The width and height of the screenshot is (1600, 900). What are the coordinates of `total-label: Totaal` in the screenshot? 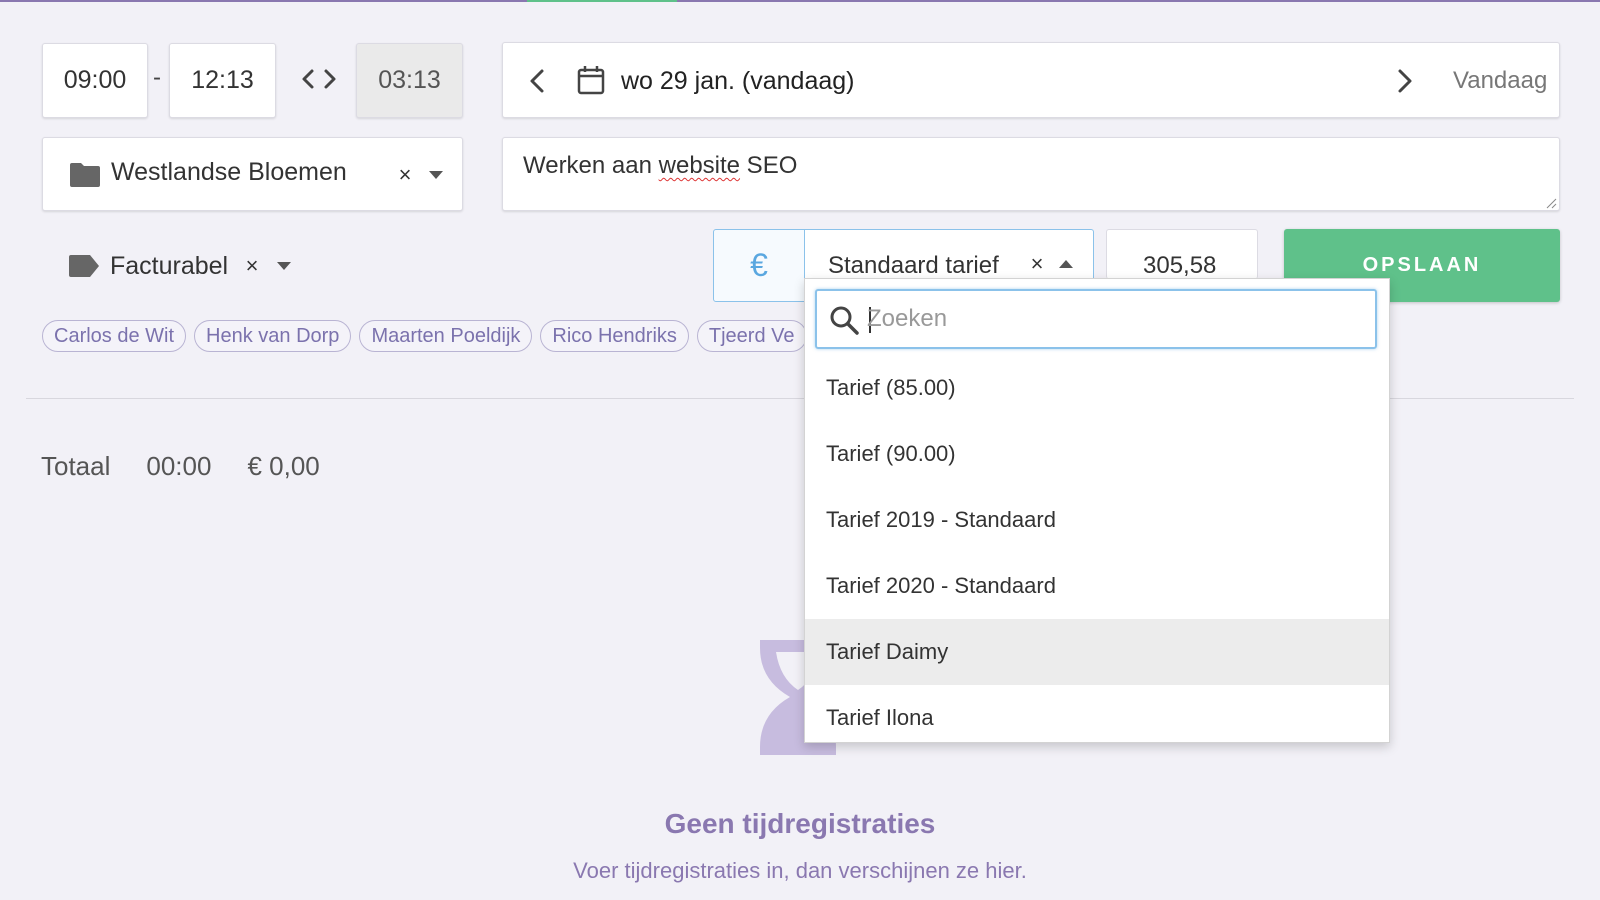 It's located at (76, 466).